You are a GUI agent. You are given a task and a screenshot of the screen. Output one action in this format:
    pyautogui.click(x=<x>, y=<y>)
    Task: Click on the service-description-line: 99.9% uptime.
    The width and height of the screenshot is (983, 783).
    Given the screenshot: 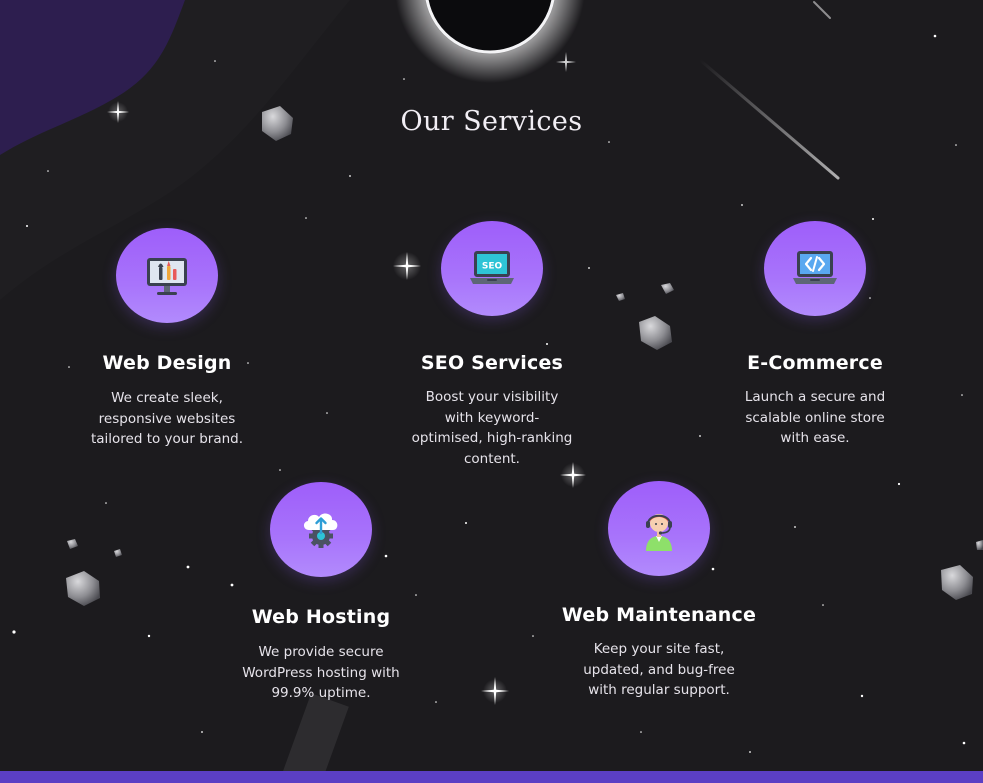 What is the action you would take?
    pyautogui.click(x=321, y=693)
    